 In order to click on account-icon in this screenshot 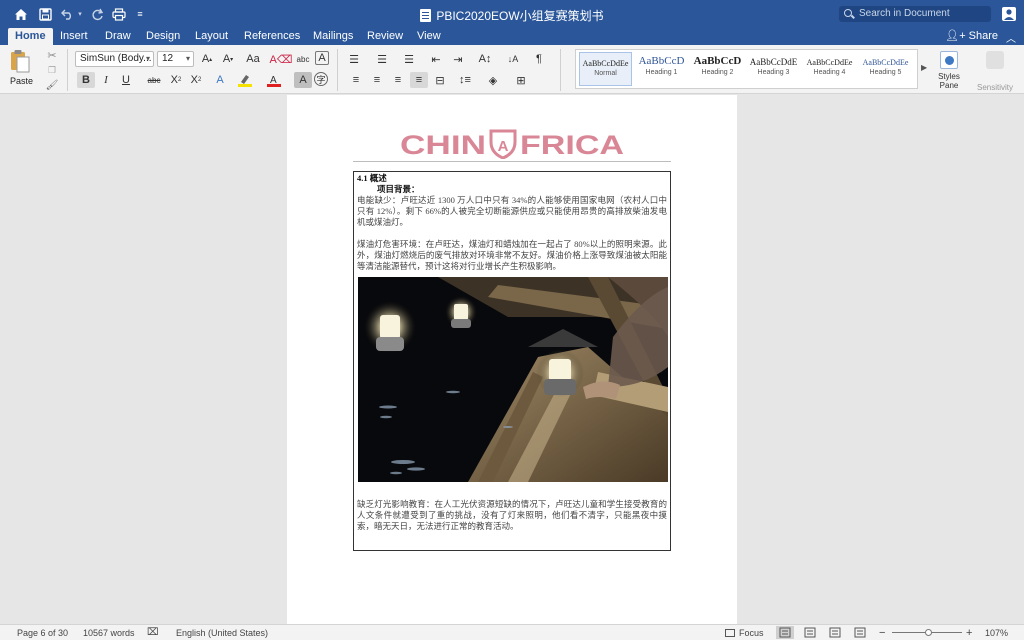, I will do `click(1009, 14)`.